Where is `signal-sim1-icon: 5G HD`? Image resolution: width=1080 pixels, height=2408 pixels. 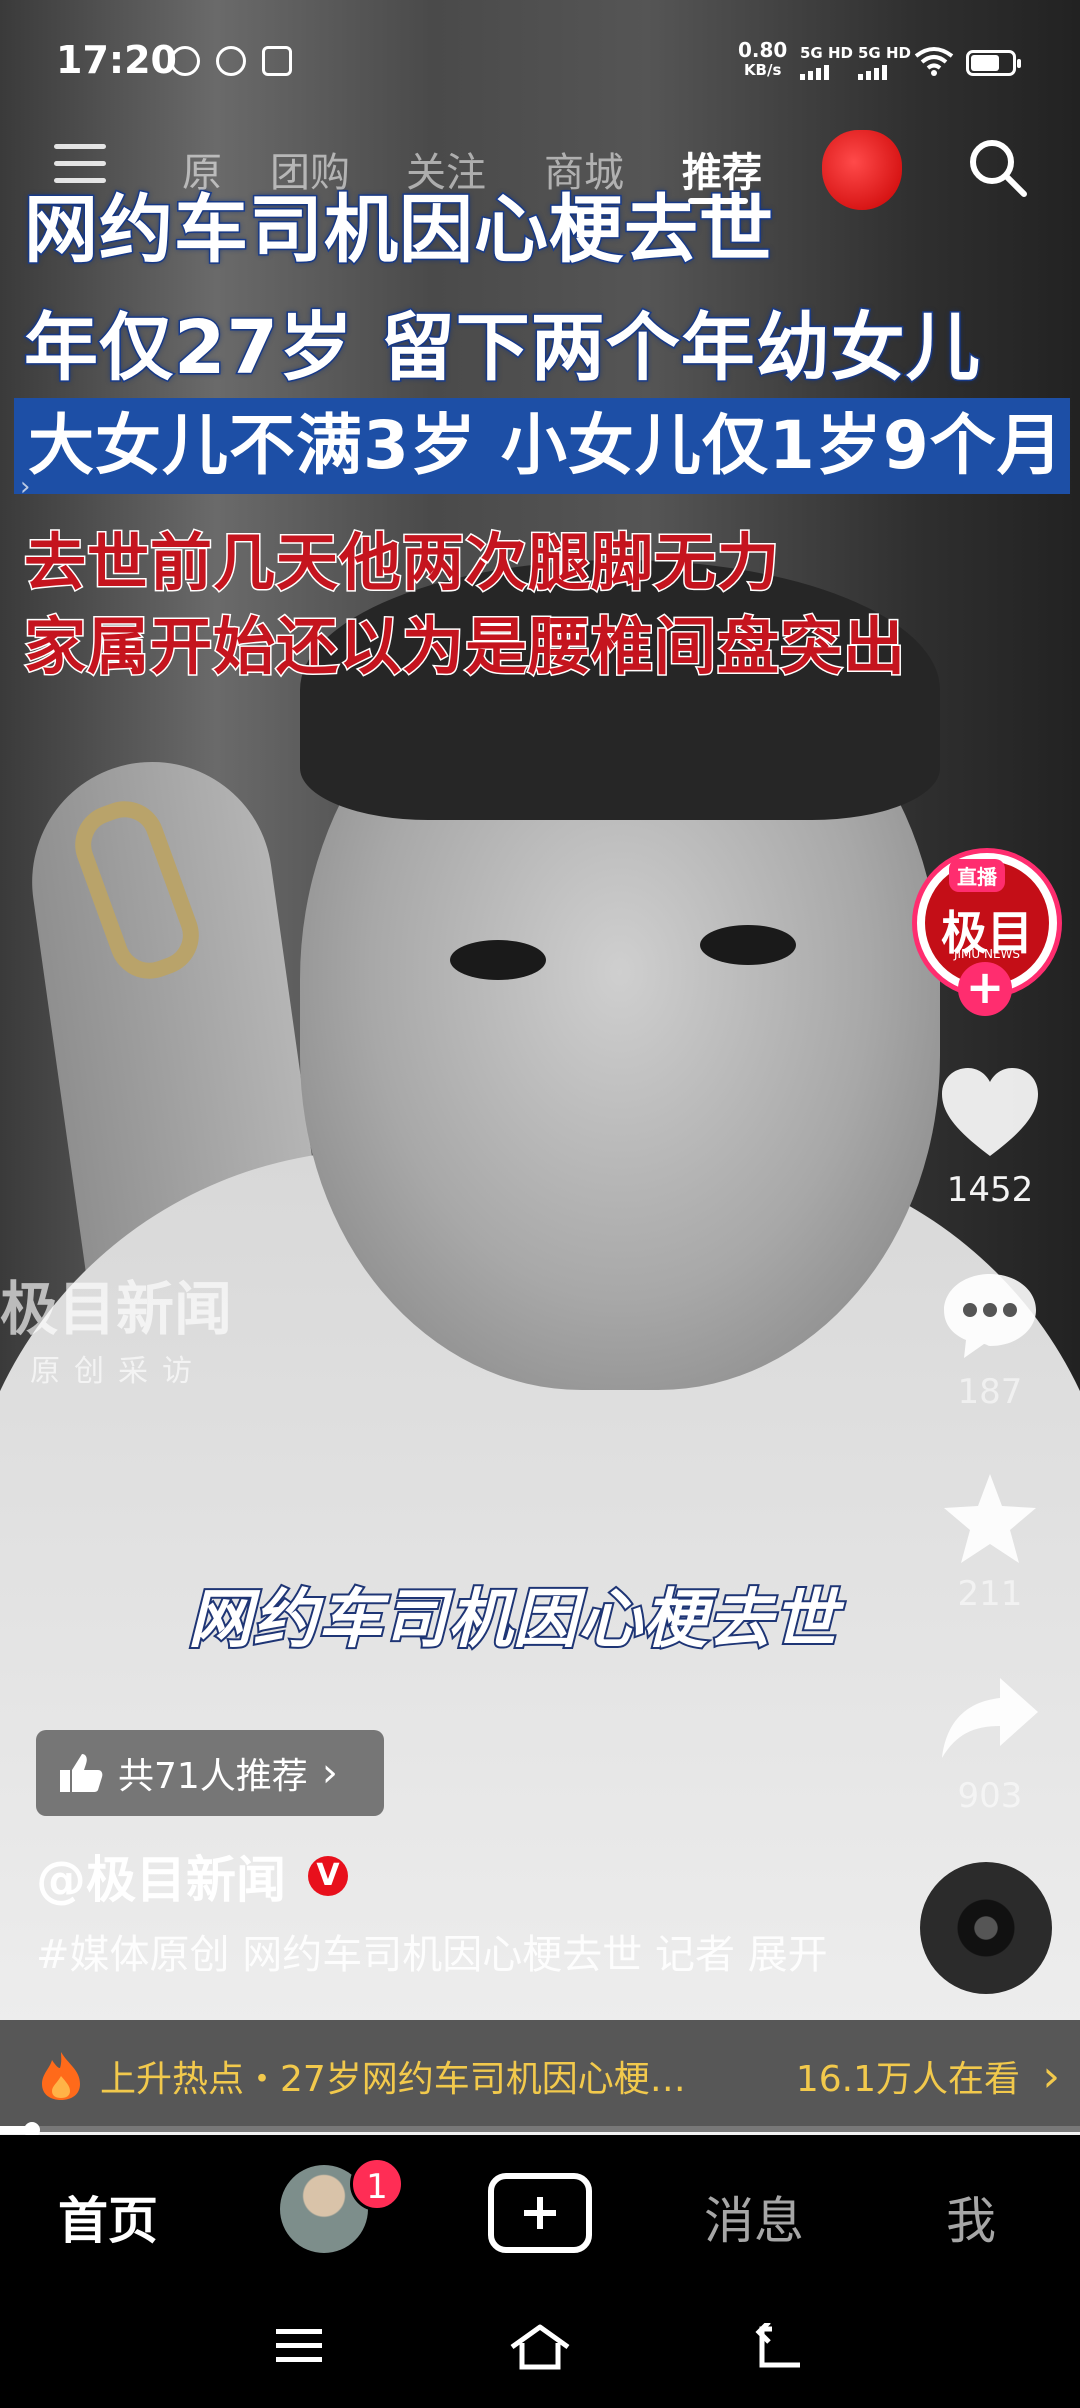 signal-sim1-icon: 5G HD is located at coordinates (826, 62).